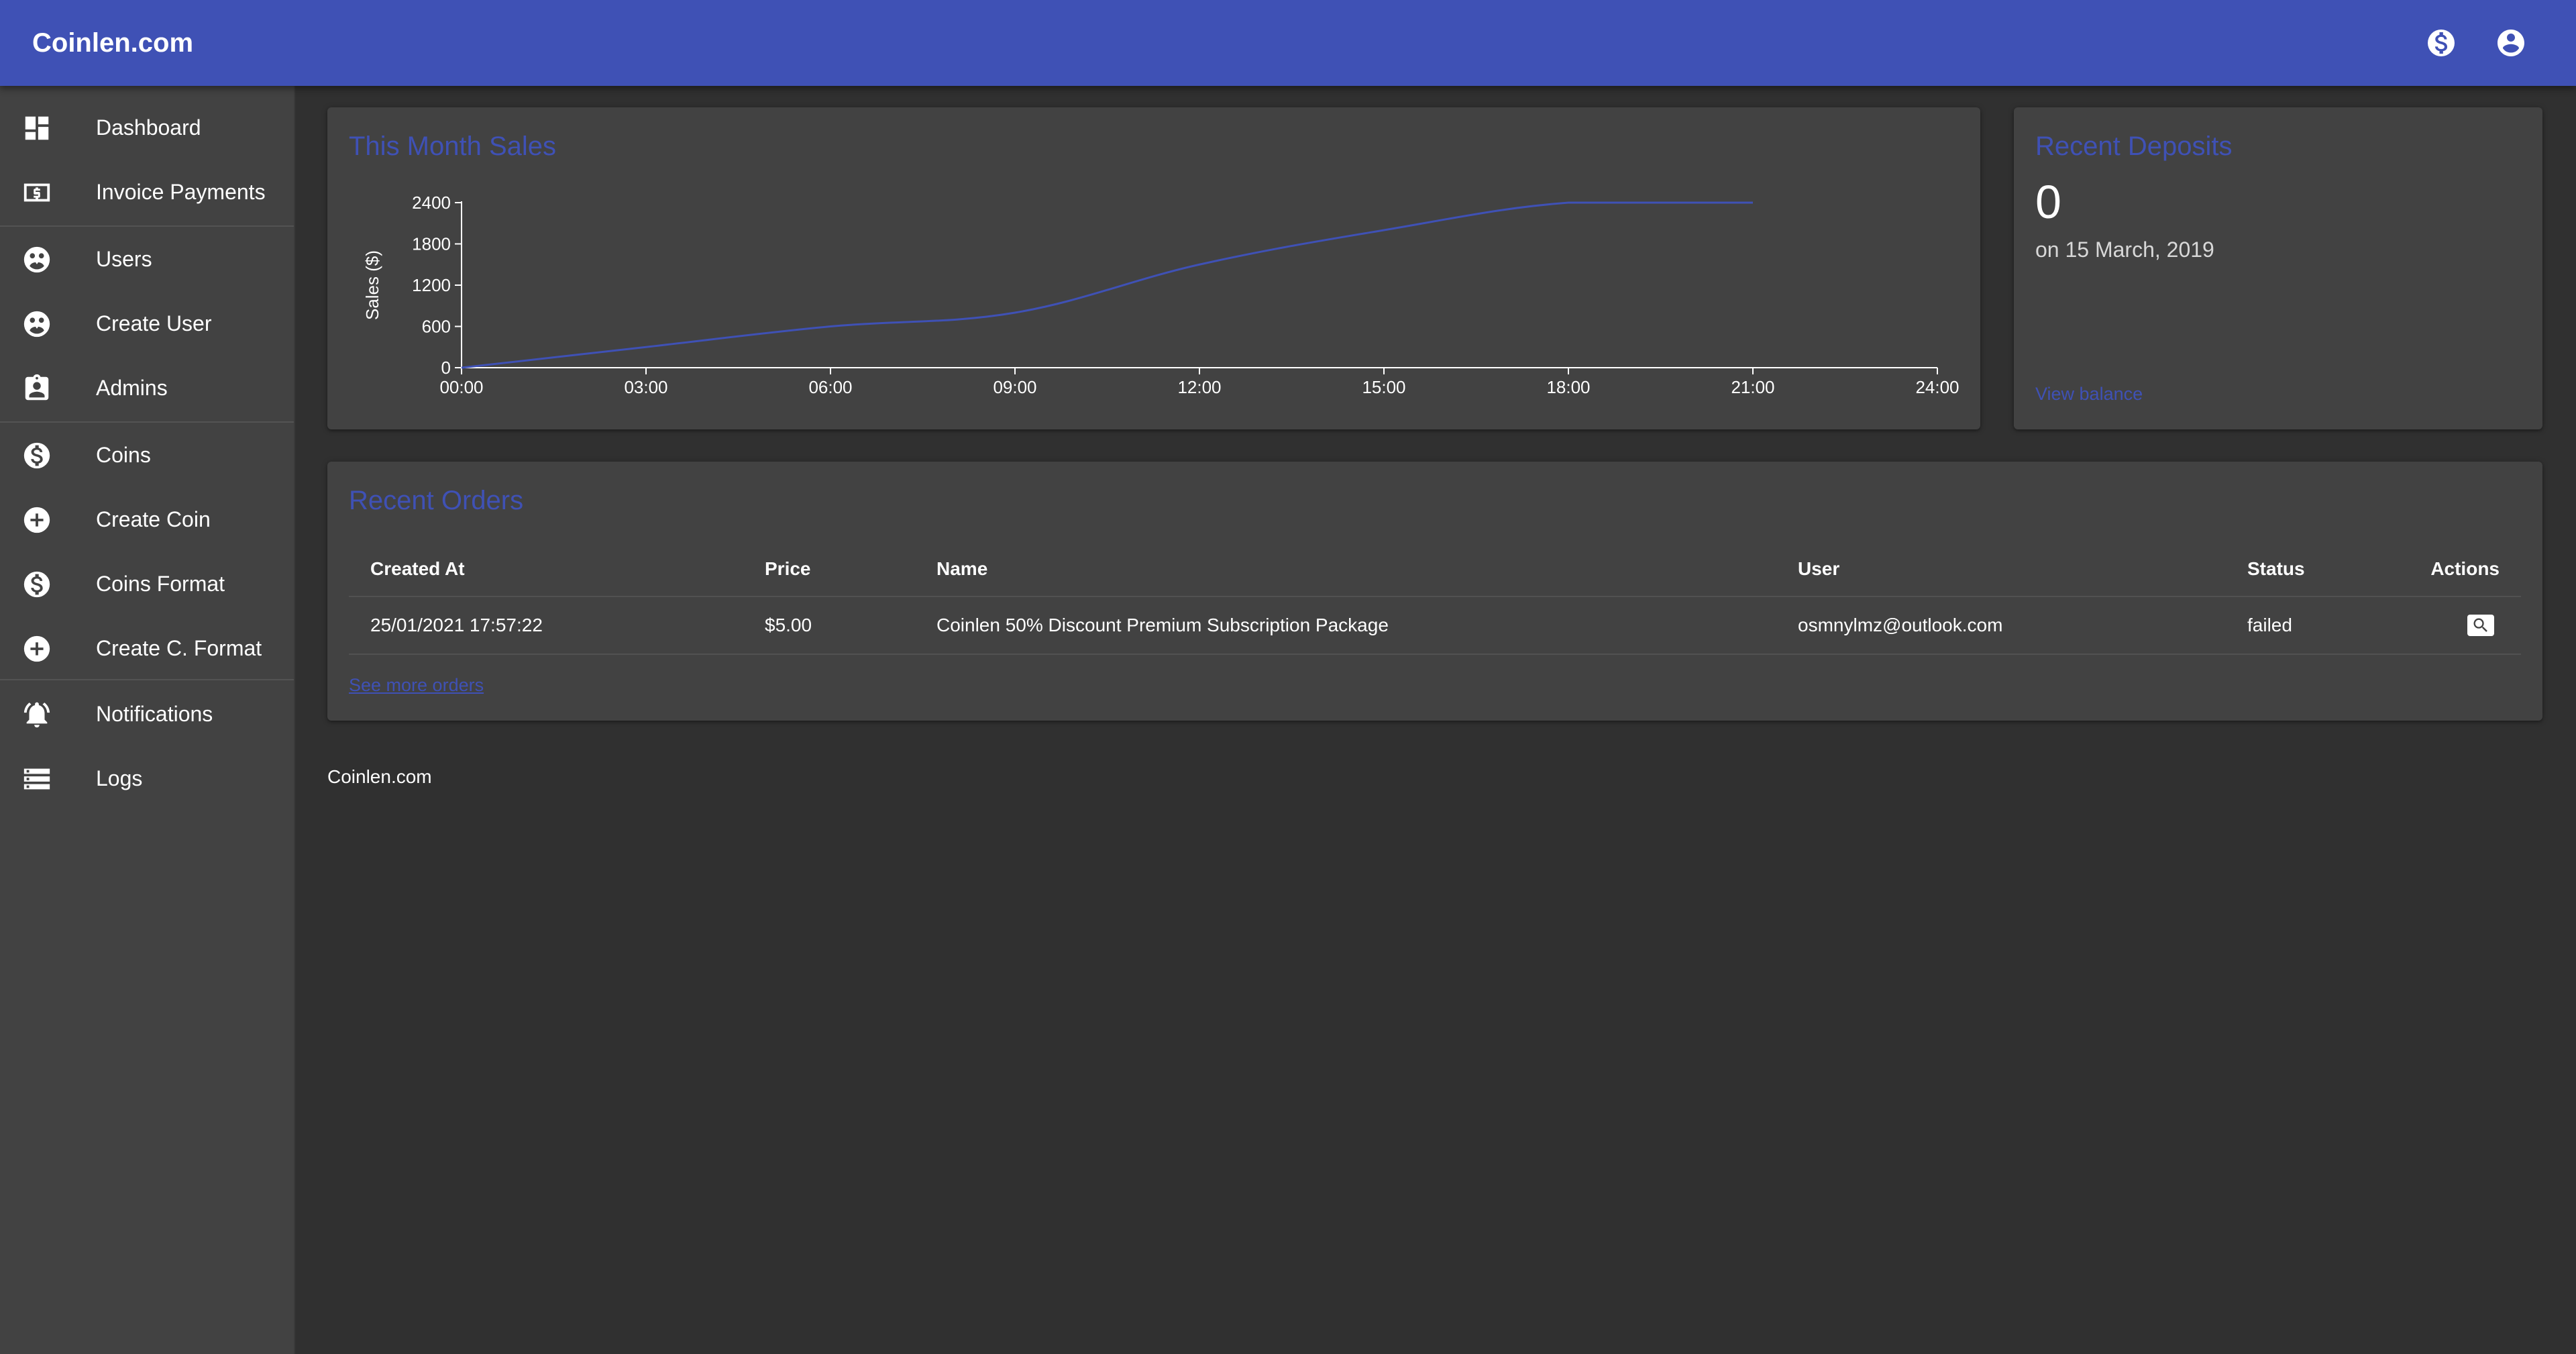 The width and height of the screenshot is (2576, 1354). I want to click on dollar-circle-icon, so click(2441, 43).